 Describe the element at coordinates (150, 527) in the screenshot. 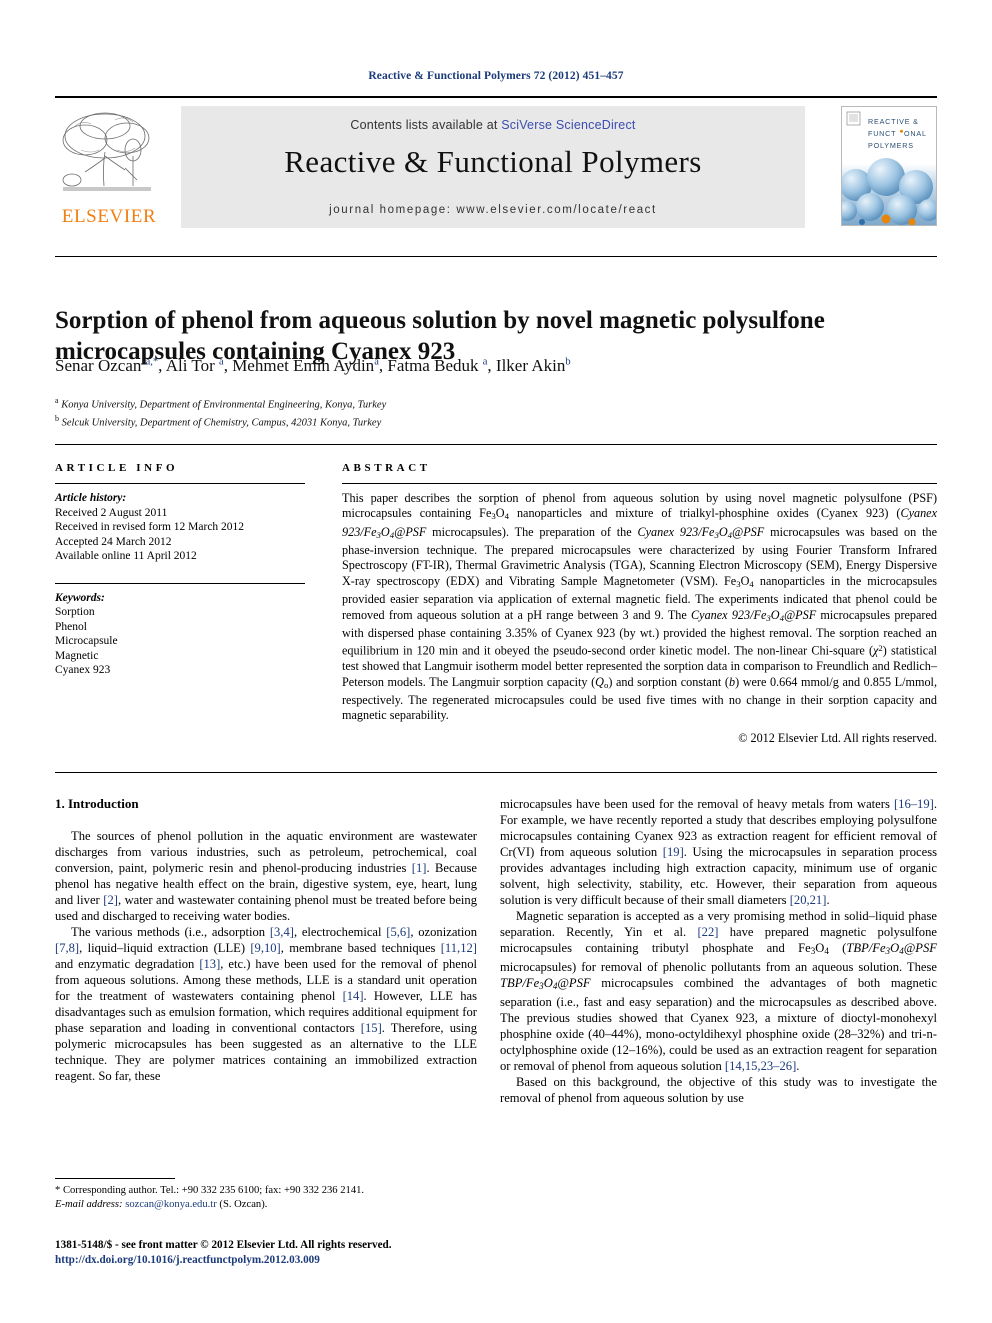

I see `history-item: Received in revised form 12 March 2012` at that location.